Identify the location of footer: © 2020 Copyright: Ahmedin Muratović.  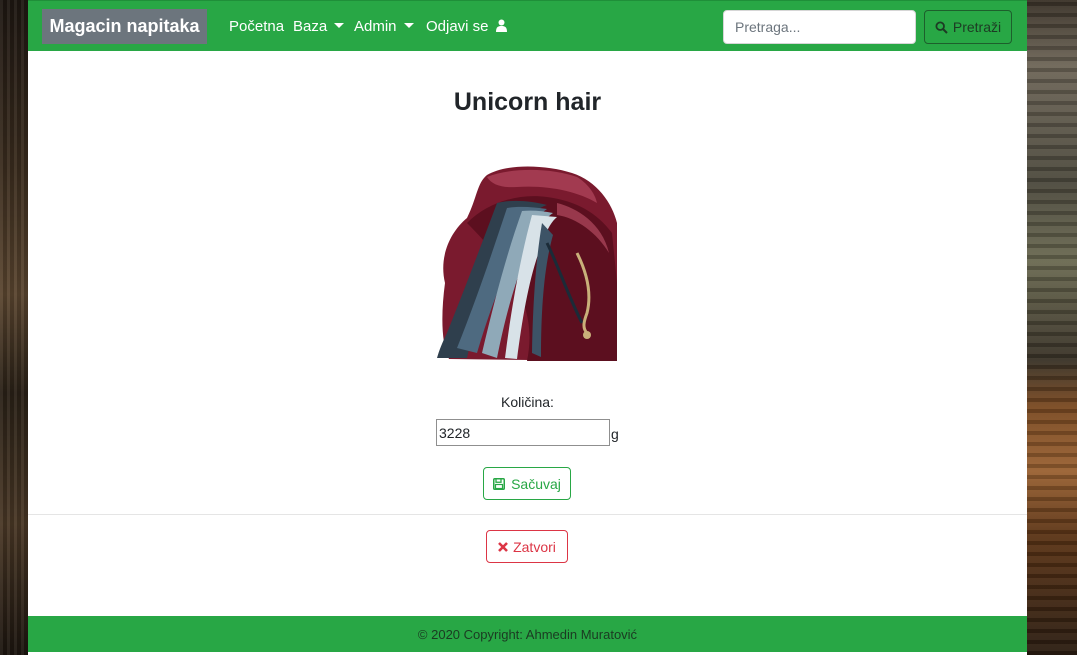
(527, 634).